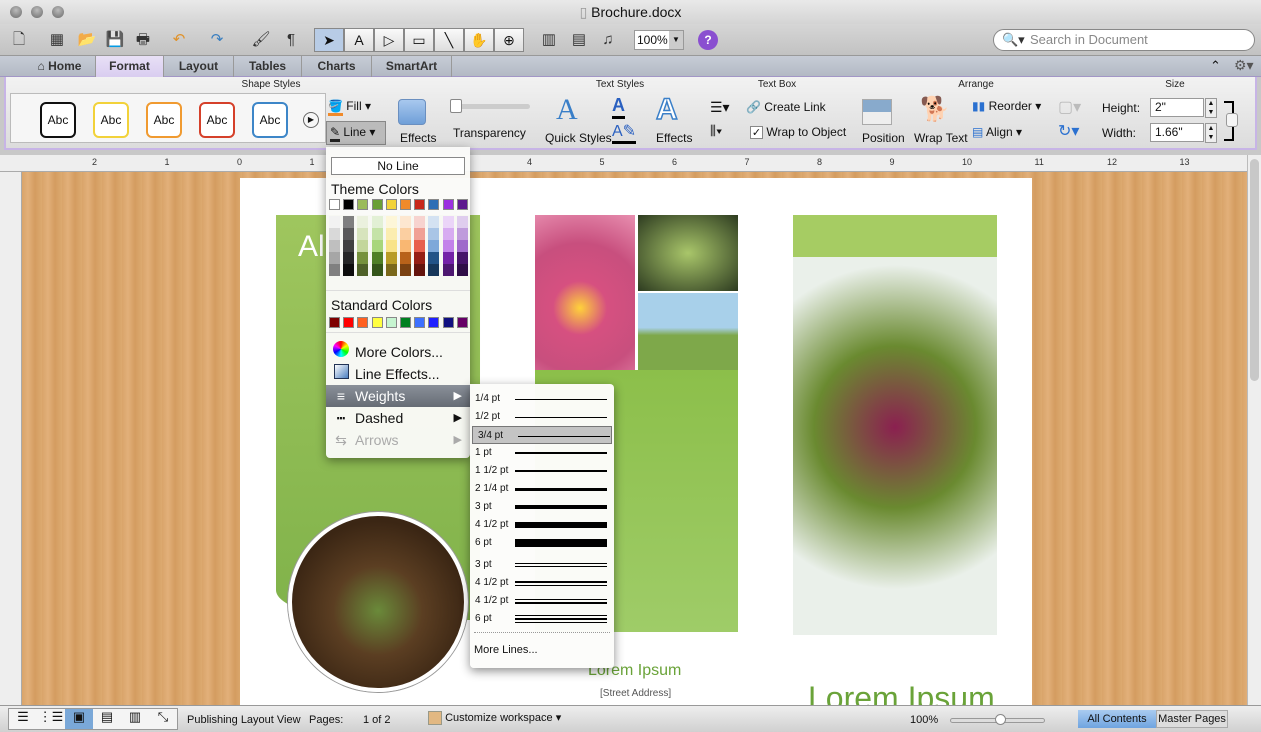 This screenshot has width=1261, height=732. What do you see at coordinates (666, 109) in the screenshot?
I see `text-effects-icon: A` at bounding box center [666, 109].